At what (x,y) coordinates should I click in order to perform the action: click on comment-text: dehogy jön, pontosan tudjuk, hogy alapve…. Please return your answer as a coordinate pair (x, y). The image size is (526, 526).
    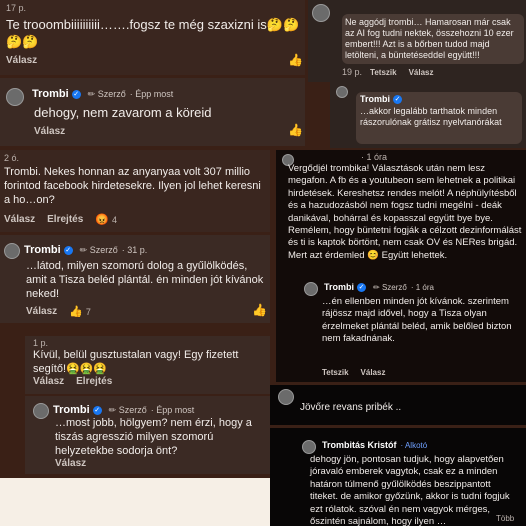
    Looking at the image, I should click on (410, 490).